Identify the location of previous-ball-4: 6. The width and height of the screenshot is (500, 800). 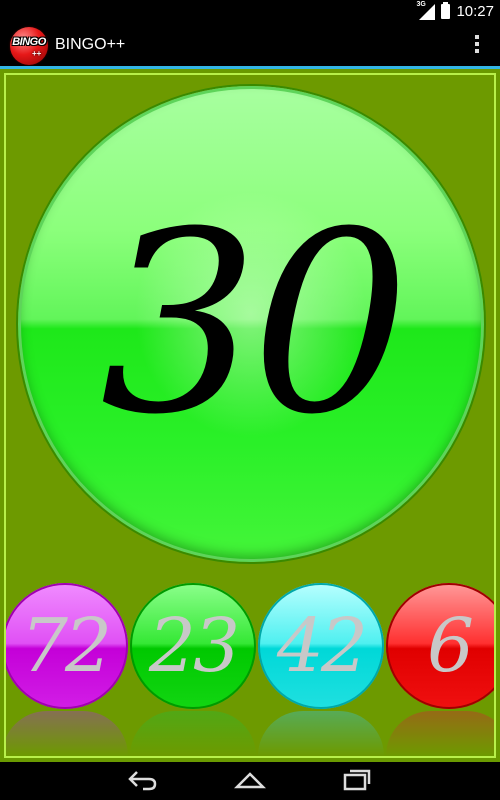
(440, 646).